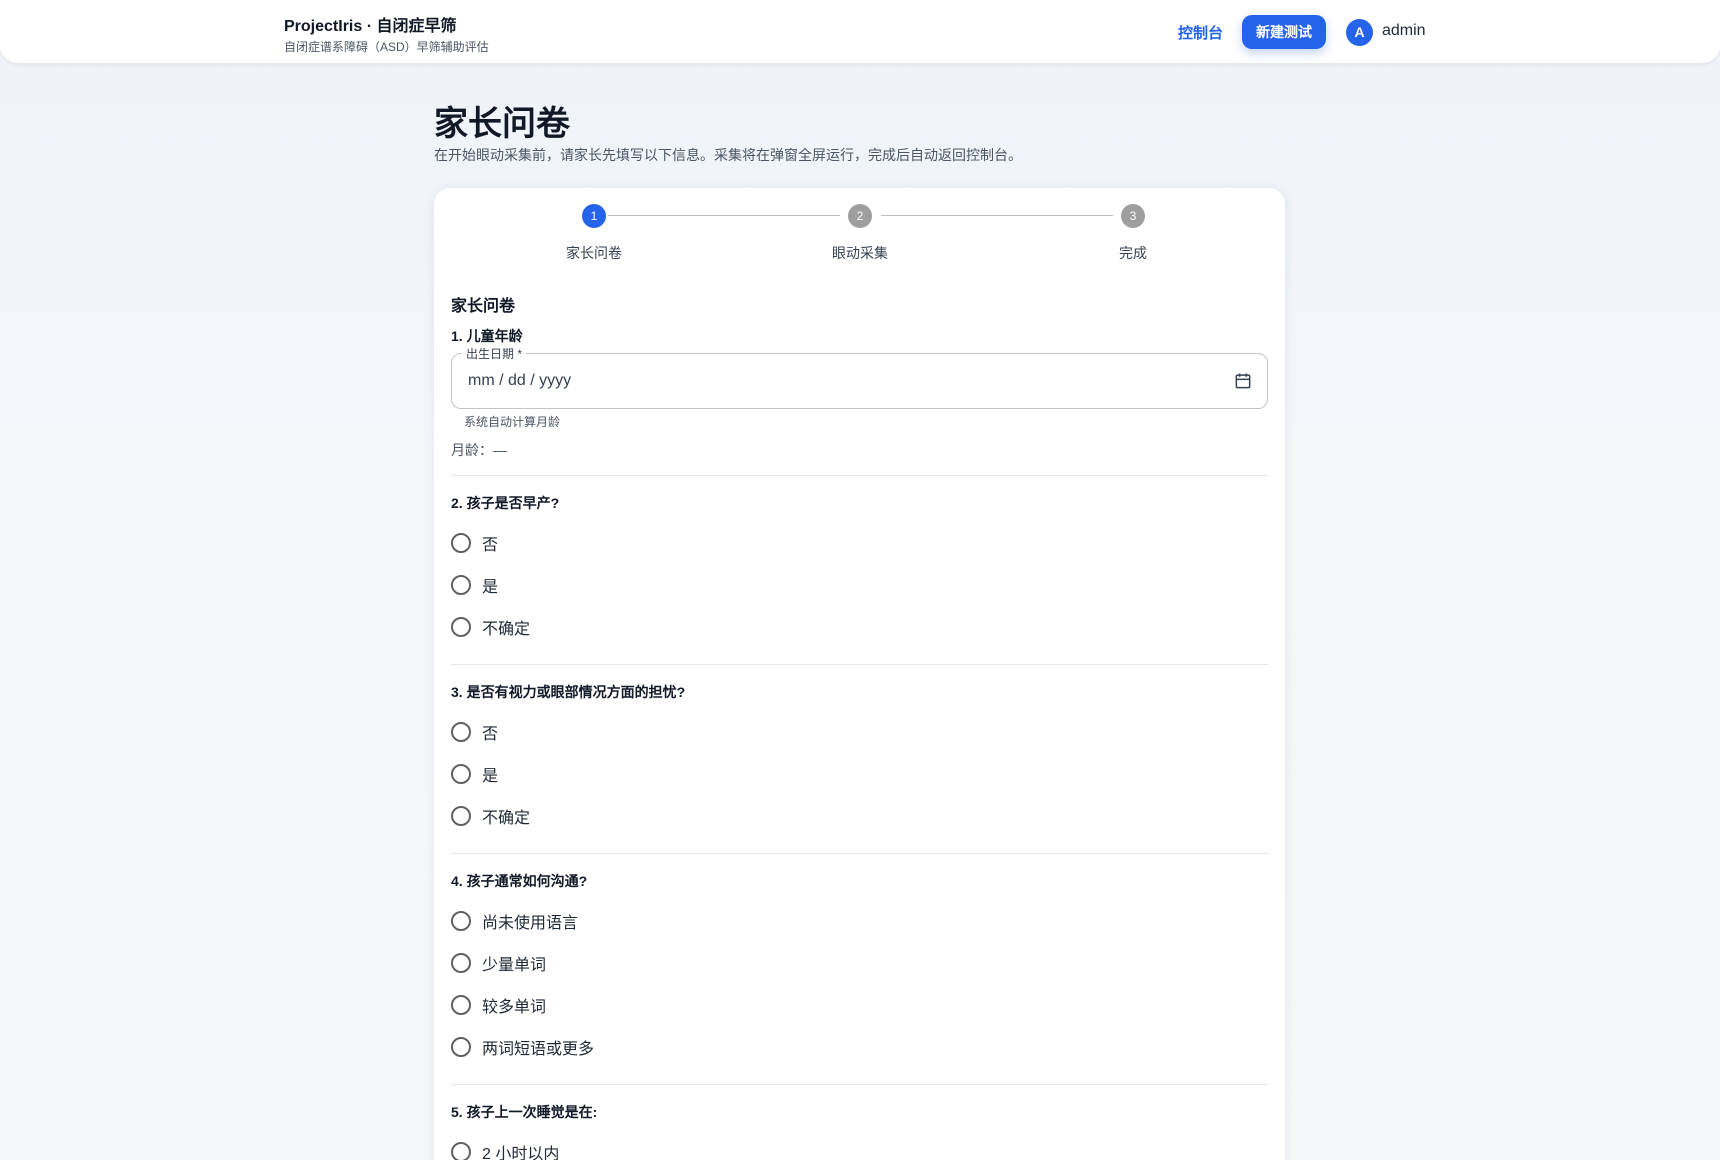  What do you see at coordinates (1133, 233) in the screenshot?
I see `step-3: 3 完成` at bounding box center [1133, 233].